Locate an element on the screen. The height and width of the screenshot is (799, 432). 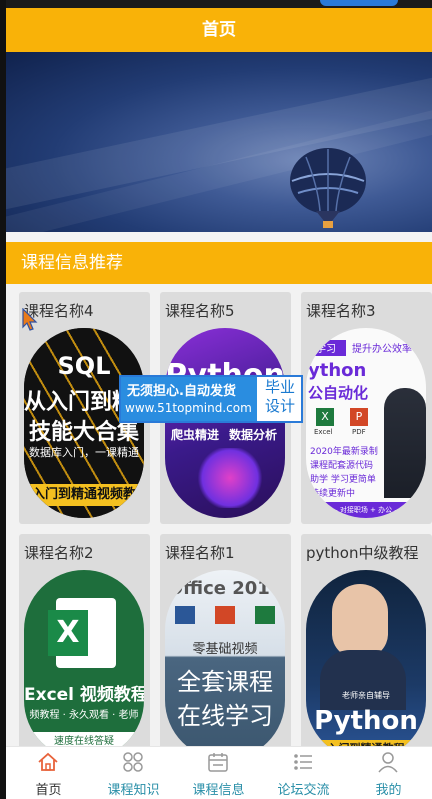
tab-course-info: 课程信息 is located at coordinates (218, 773).